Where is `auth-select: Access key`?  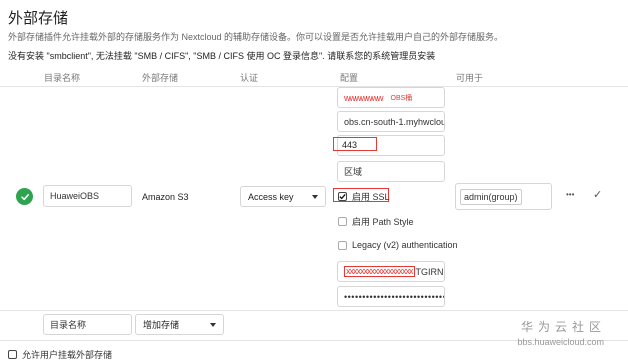 auth-select: Access key is located at coordinates (283, 196).